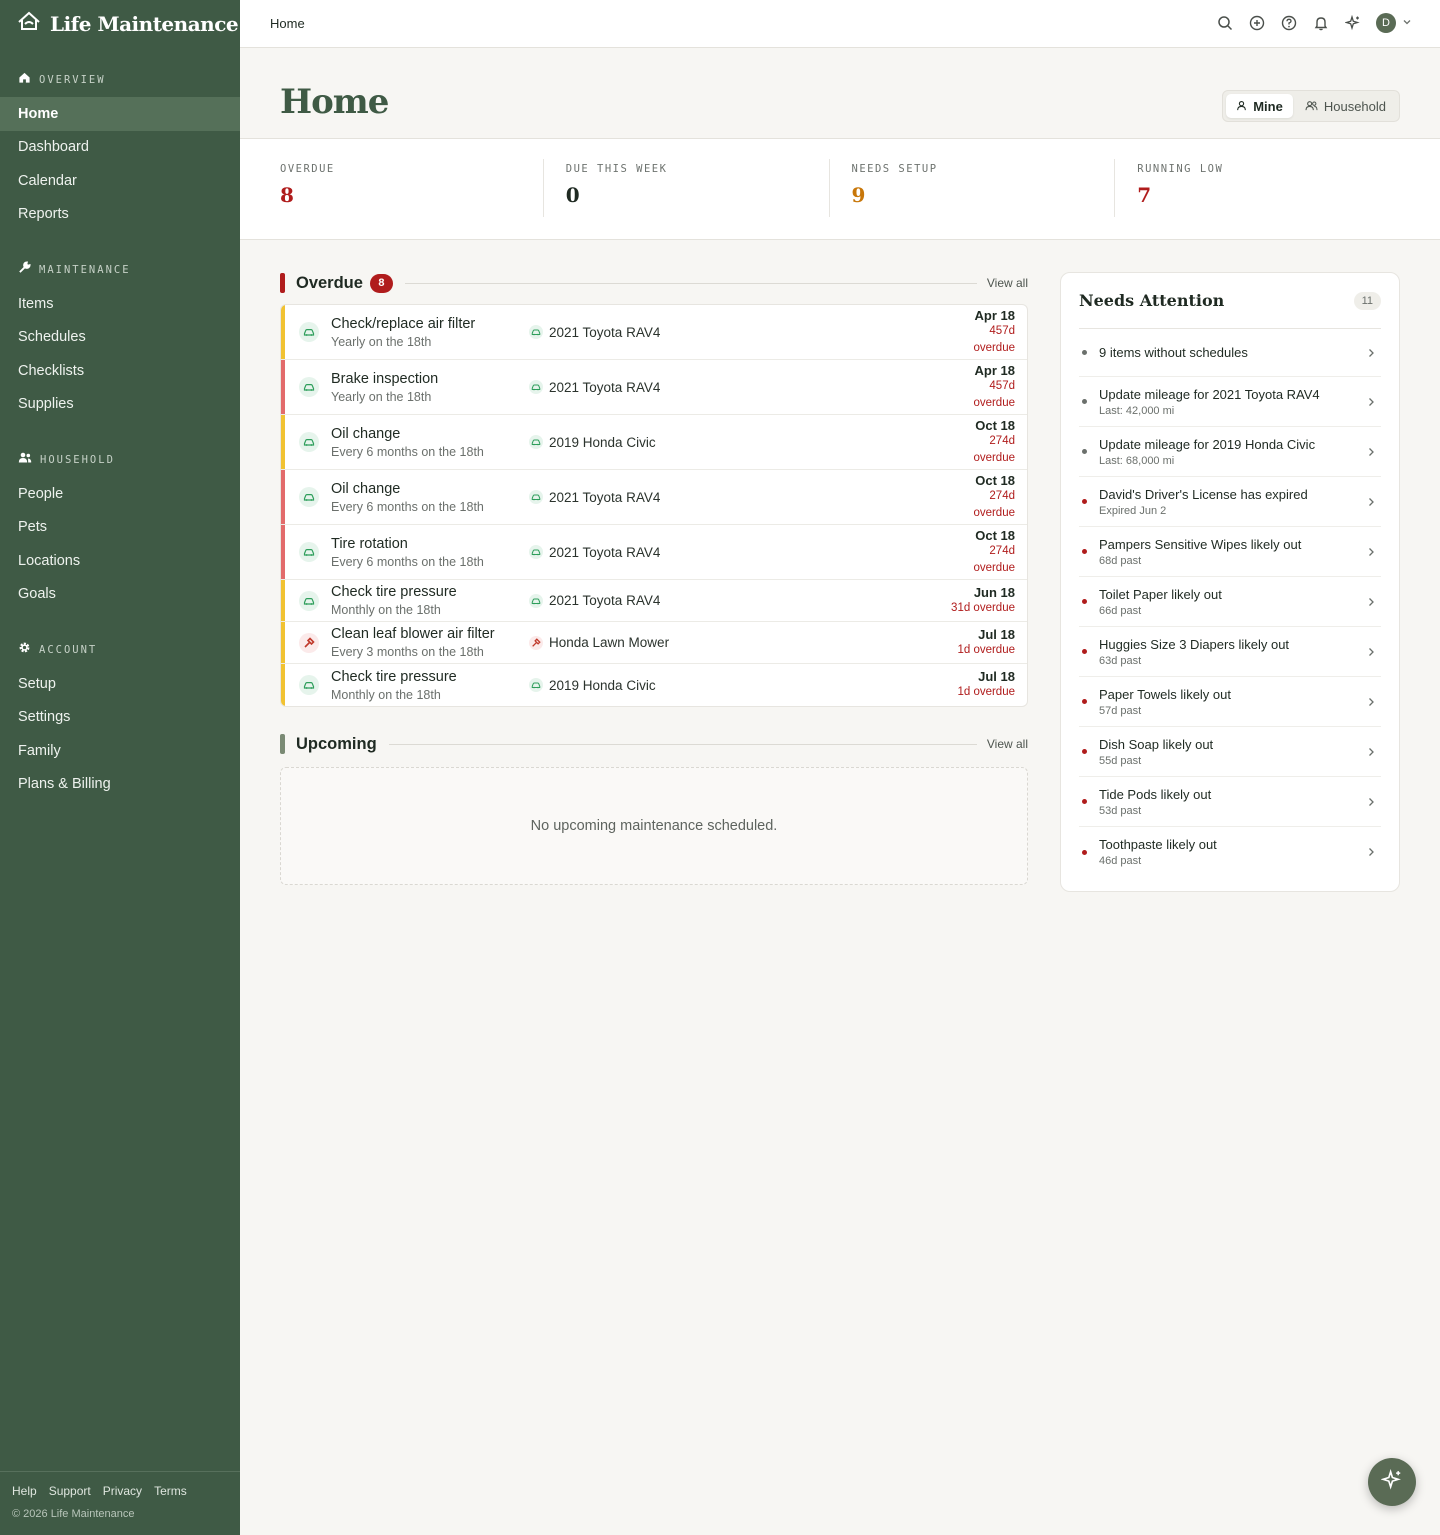  Describe the element at coordinates (894, 169) in the screenshot. I see `stat-label: NEEDS SETUP` at that location.